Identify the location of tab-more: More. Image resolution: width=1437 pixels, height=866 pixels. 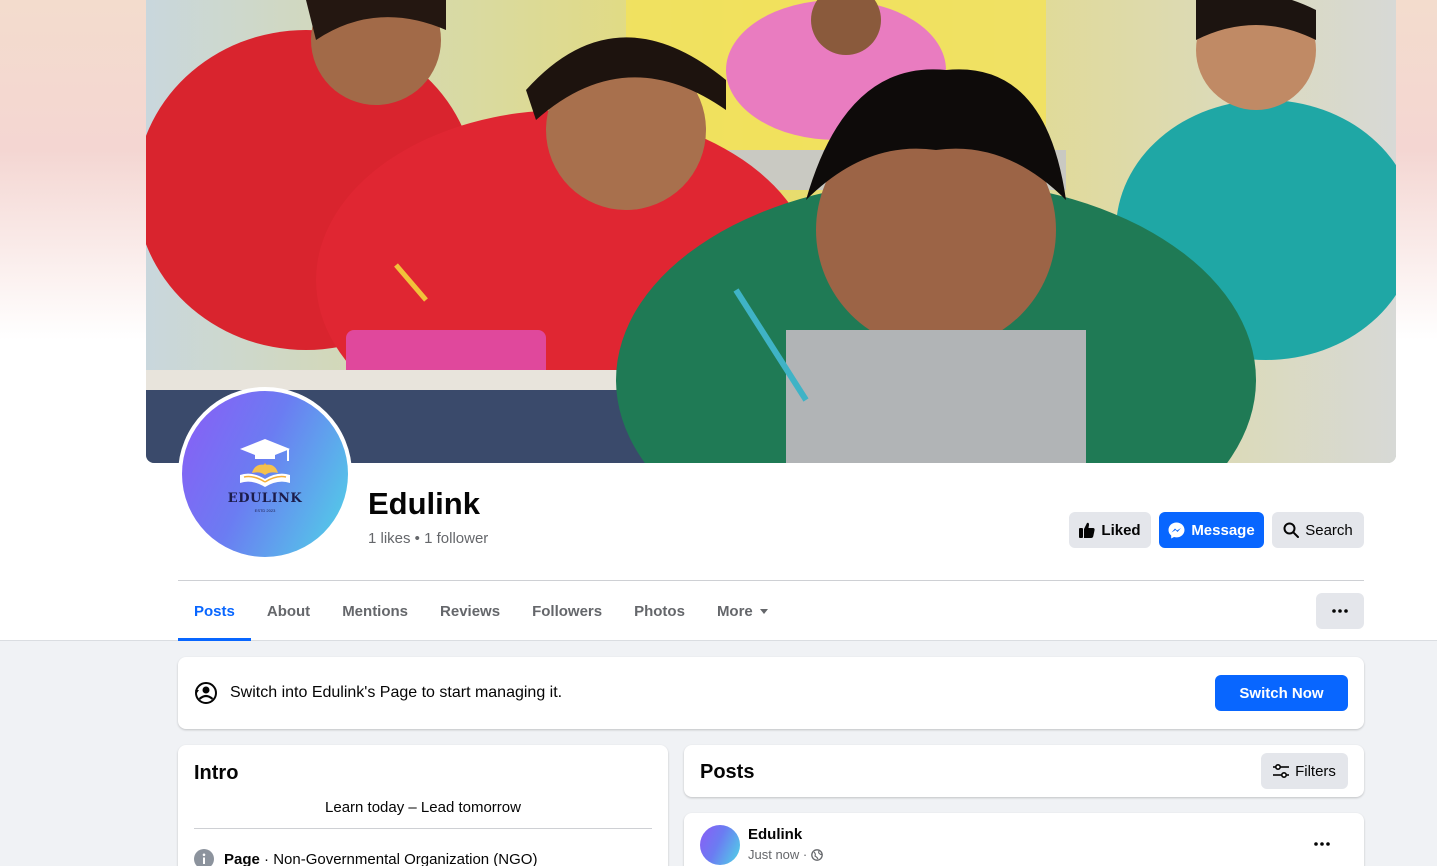
(743, 611).